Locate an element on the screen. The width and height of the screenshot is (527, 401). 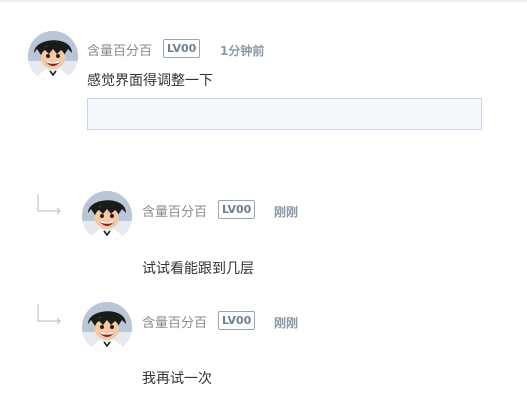
comment-content: 感觉界面得调整一下 is located at coordinates (150, 81).